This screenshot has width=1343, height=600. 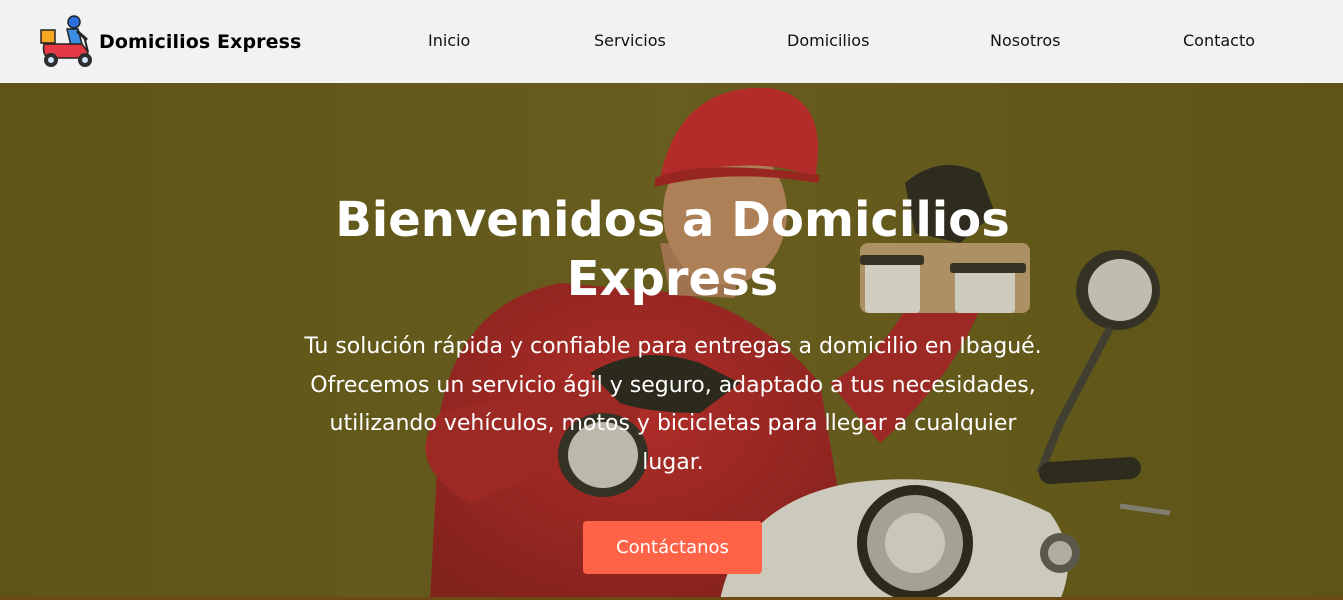 I want to click on brand-logo: Domicilios Express, so click(x=169, y=42).